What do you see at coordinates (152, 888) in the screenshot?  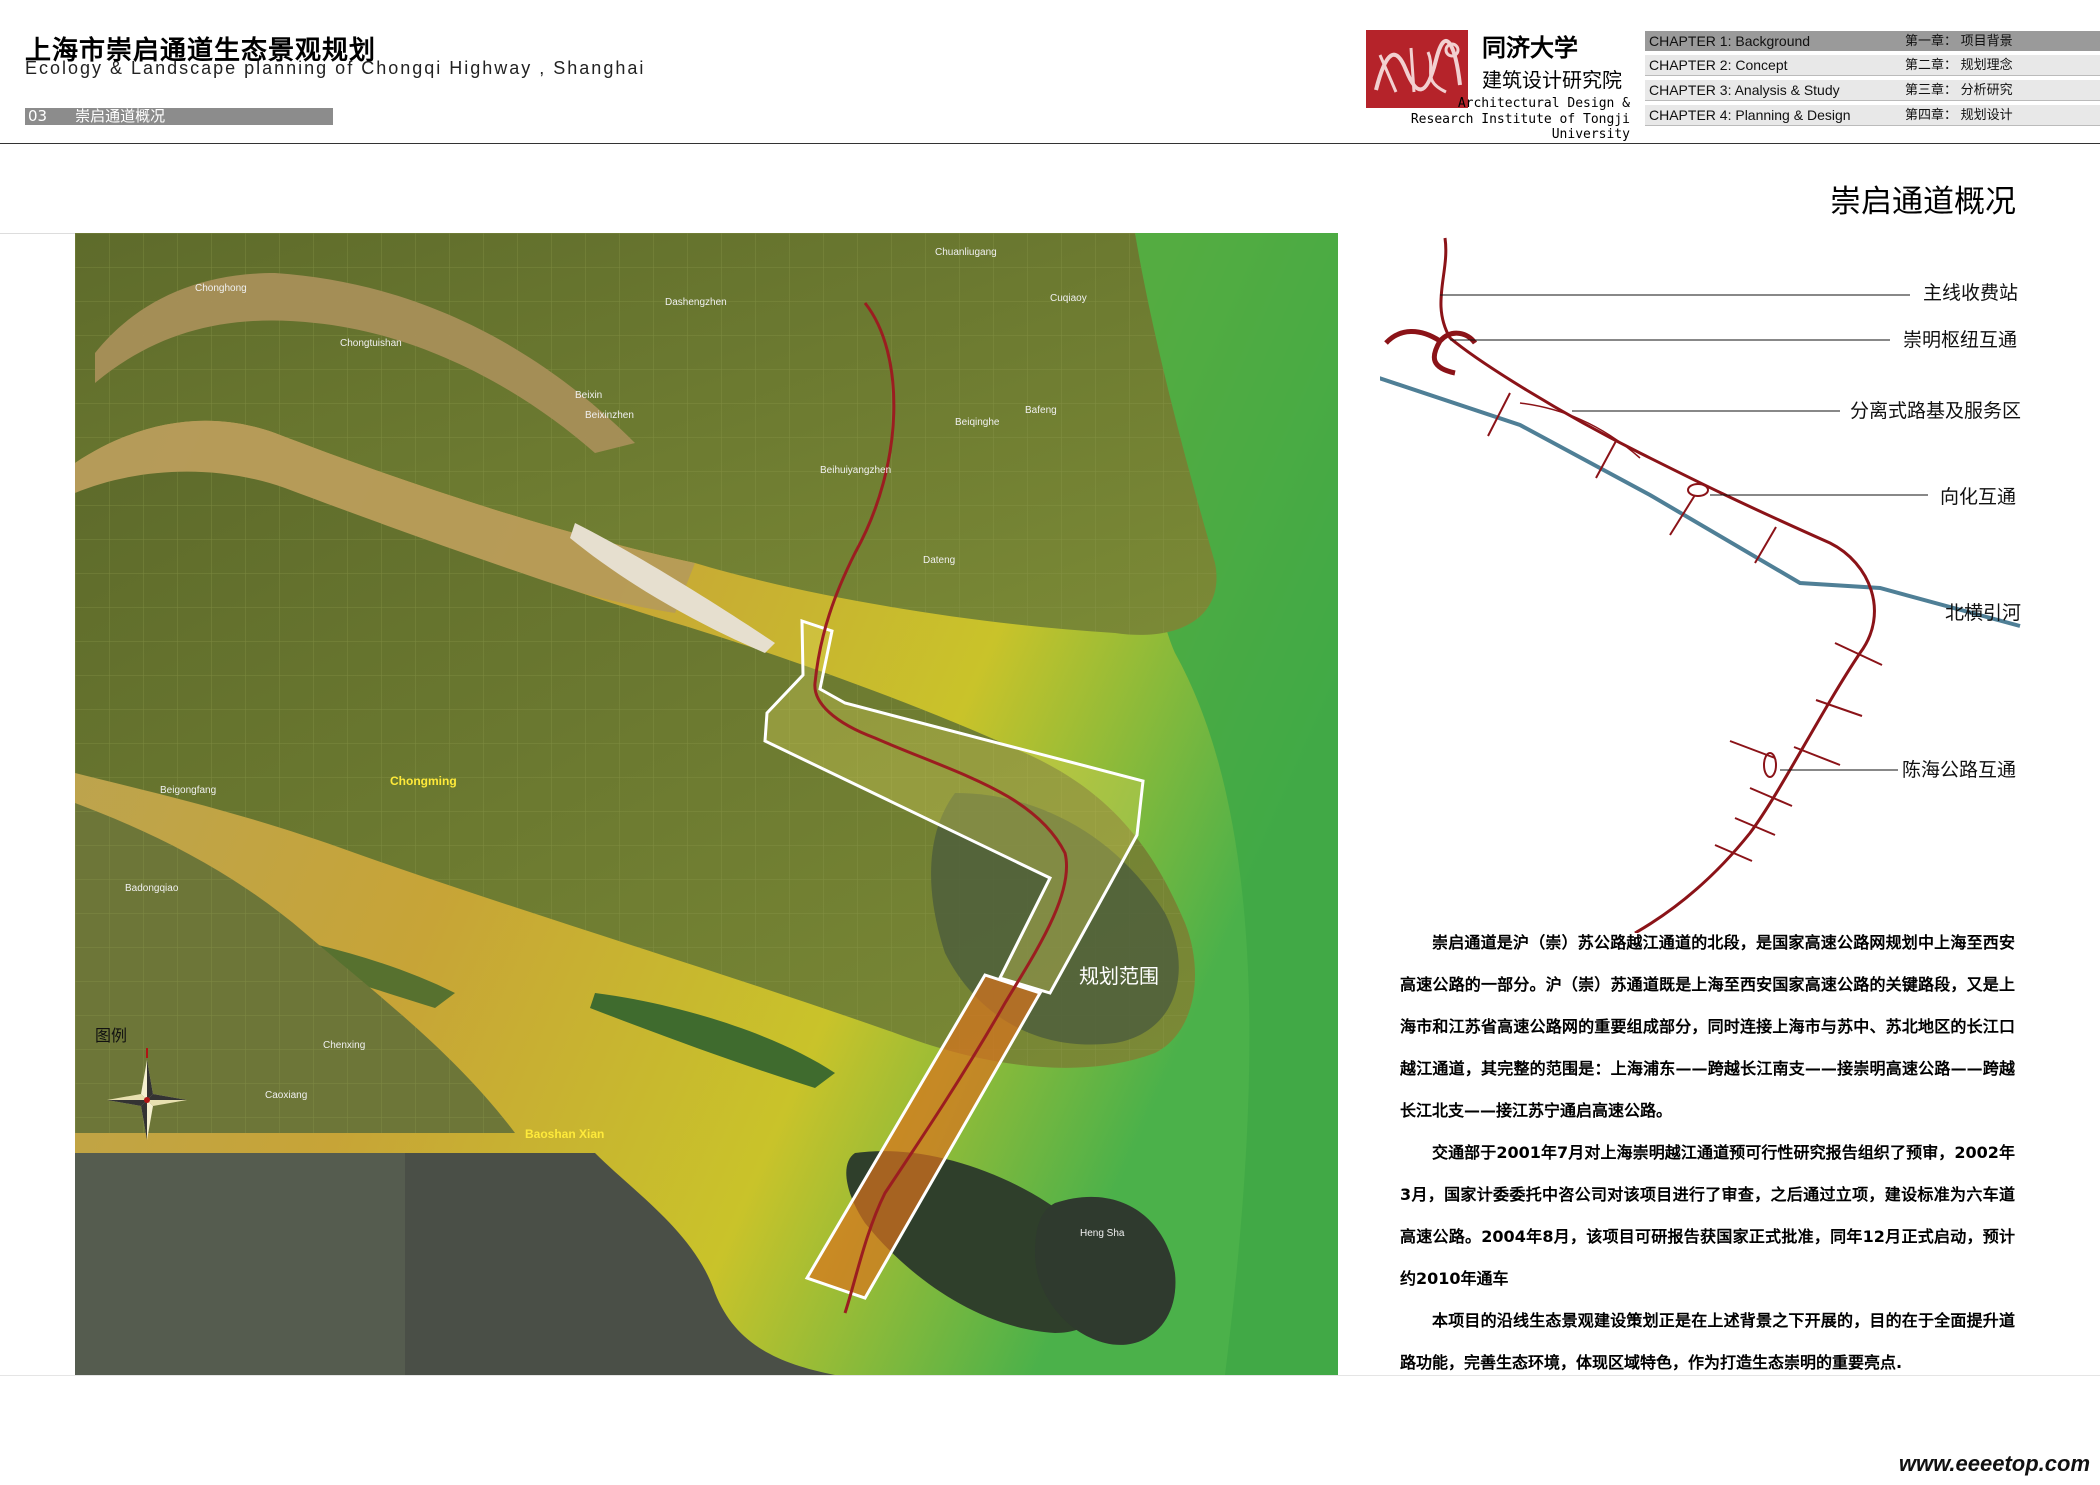 I see `place-label: Badongqiao` at bounding box center [152, 888].